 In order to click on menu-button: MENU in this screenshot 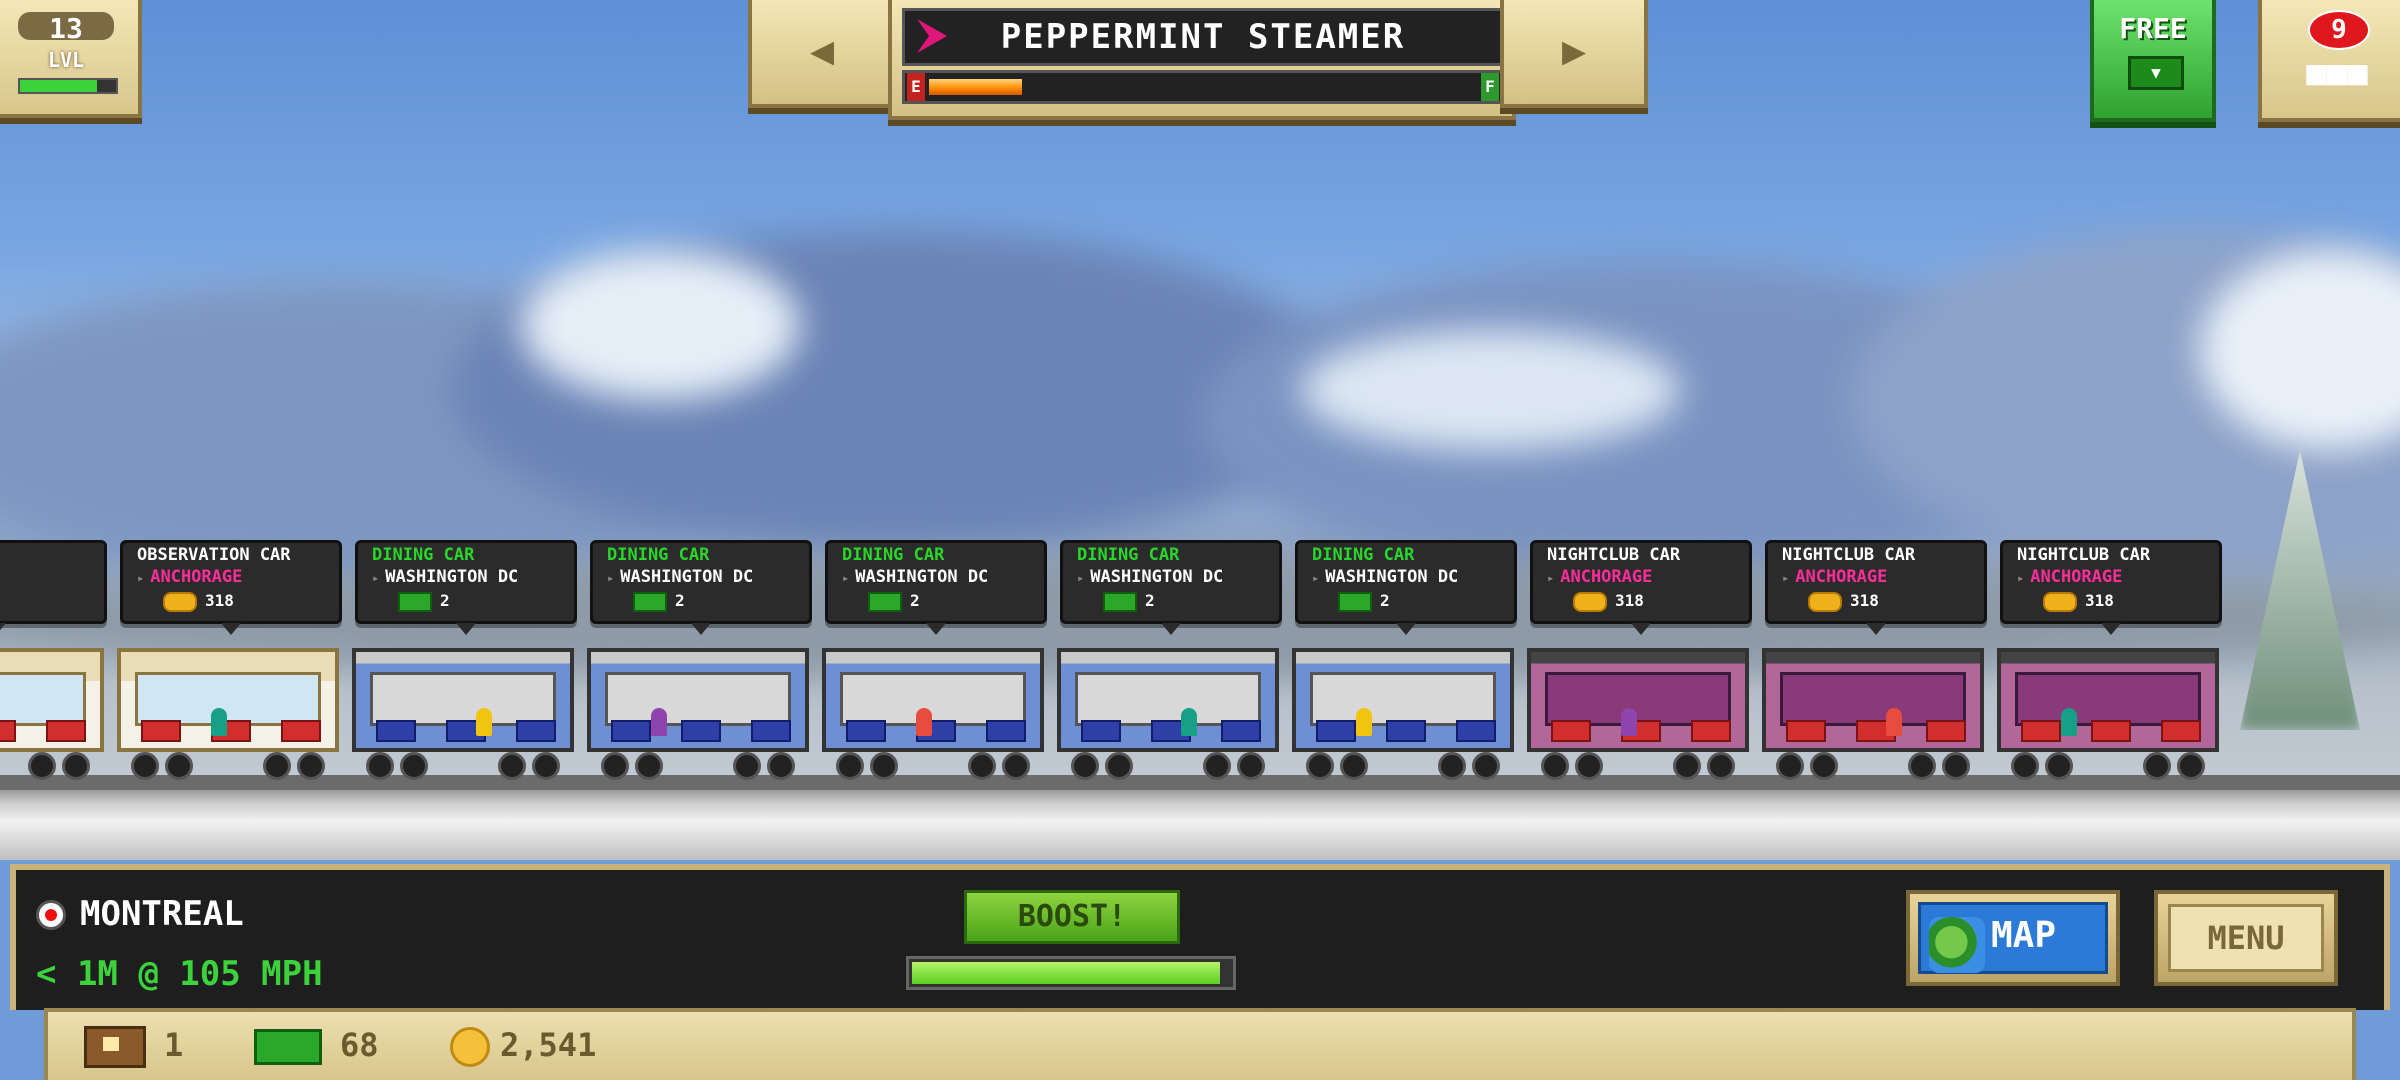, I will do `click(2246, 938)`.